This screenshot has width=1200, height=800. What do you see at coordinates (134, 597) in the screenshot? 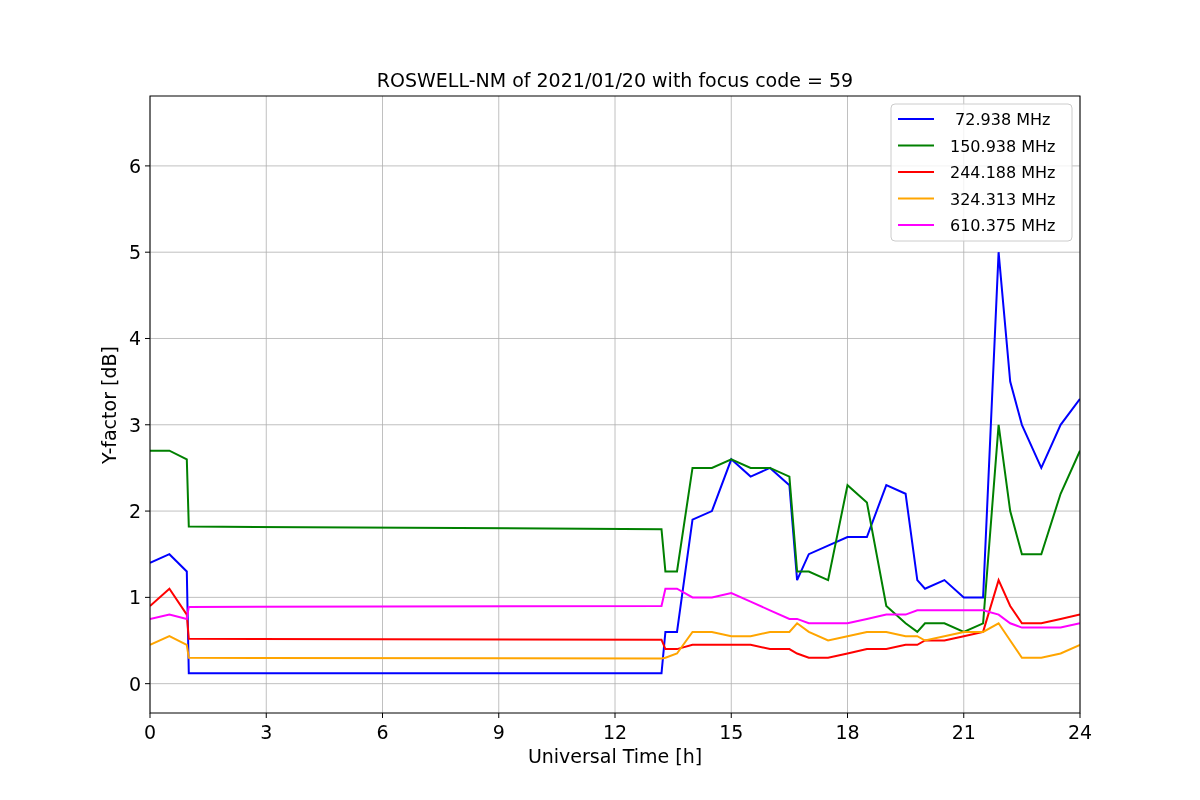
I see `y-tick-label: 1` at bounding box center [134, 597].